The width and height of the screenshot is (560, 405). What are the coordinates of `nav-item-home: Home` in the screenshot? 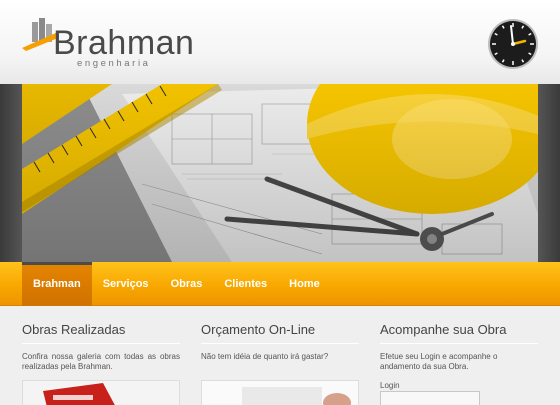 It's located at (304, 284).